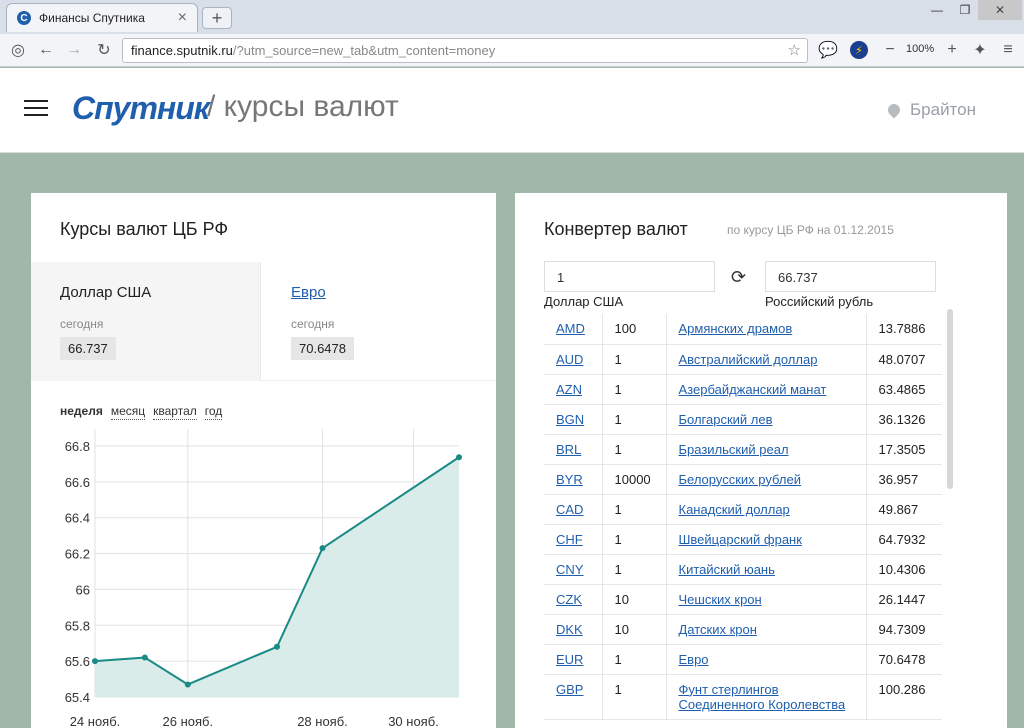  Describe the element at coordinates (573, 419) in the screenshot. I see `currency-code: BGN` at that location.